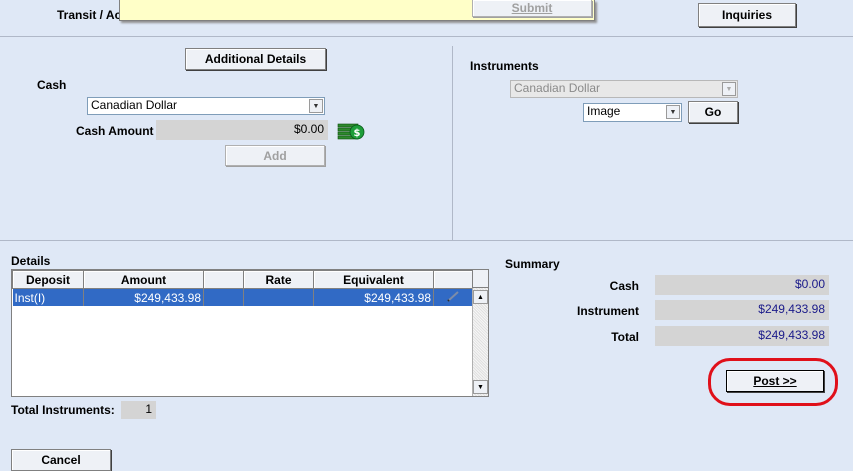 Image resolution: width=853 pixels, height=471 pixels. What do you see at coordinates (809, 284) in the screenshot?
I see `summary-cash-value: $0.00` at bounding box center [809, 284].